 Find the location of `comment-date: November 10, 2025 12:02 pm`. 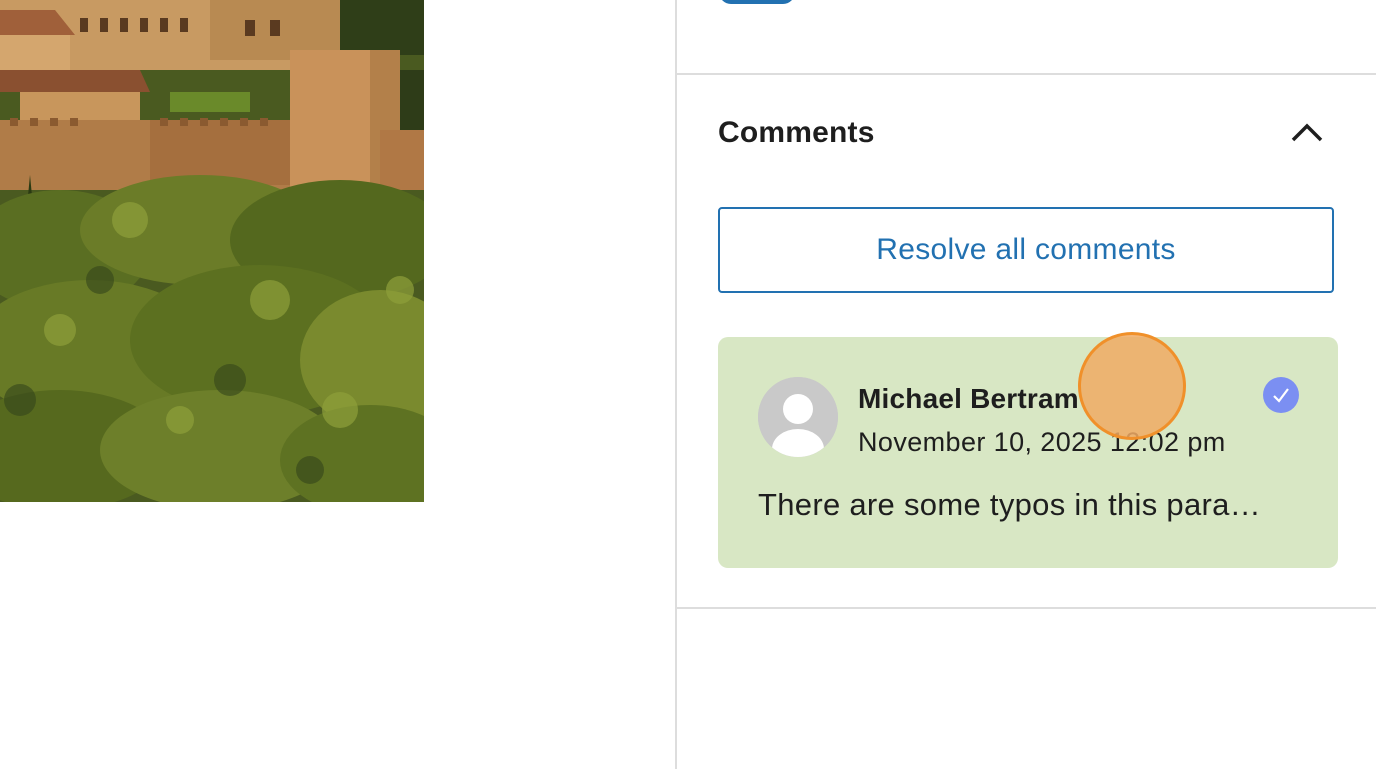

comment-date: November 10, 2025 12:02 pm is located at coordinates (1042, 442).